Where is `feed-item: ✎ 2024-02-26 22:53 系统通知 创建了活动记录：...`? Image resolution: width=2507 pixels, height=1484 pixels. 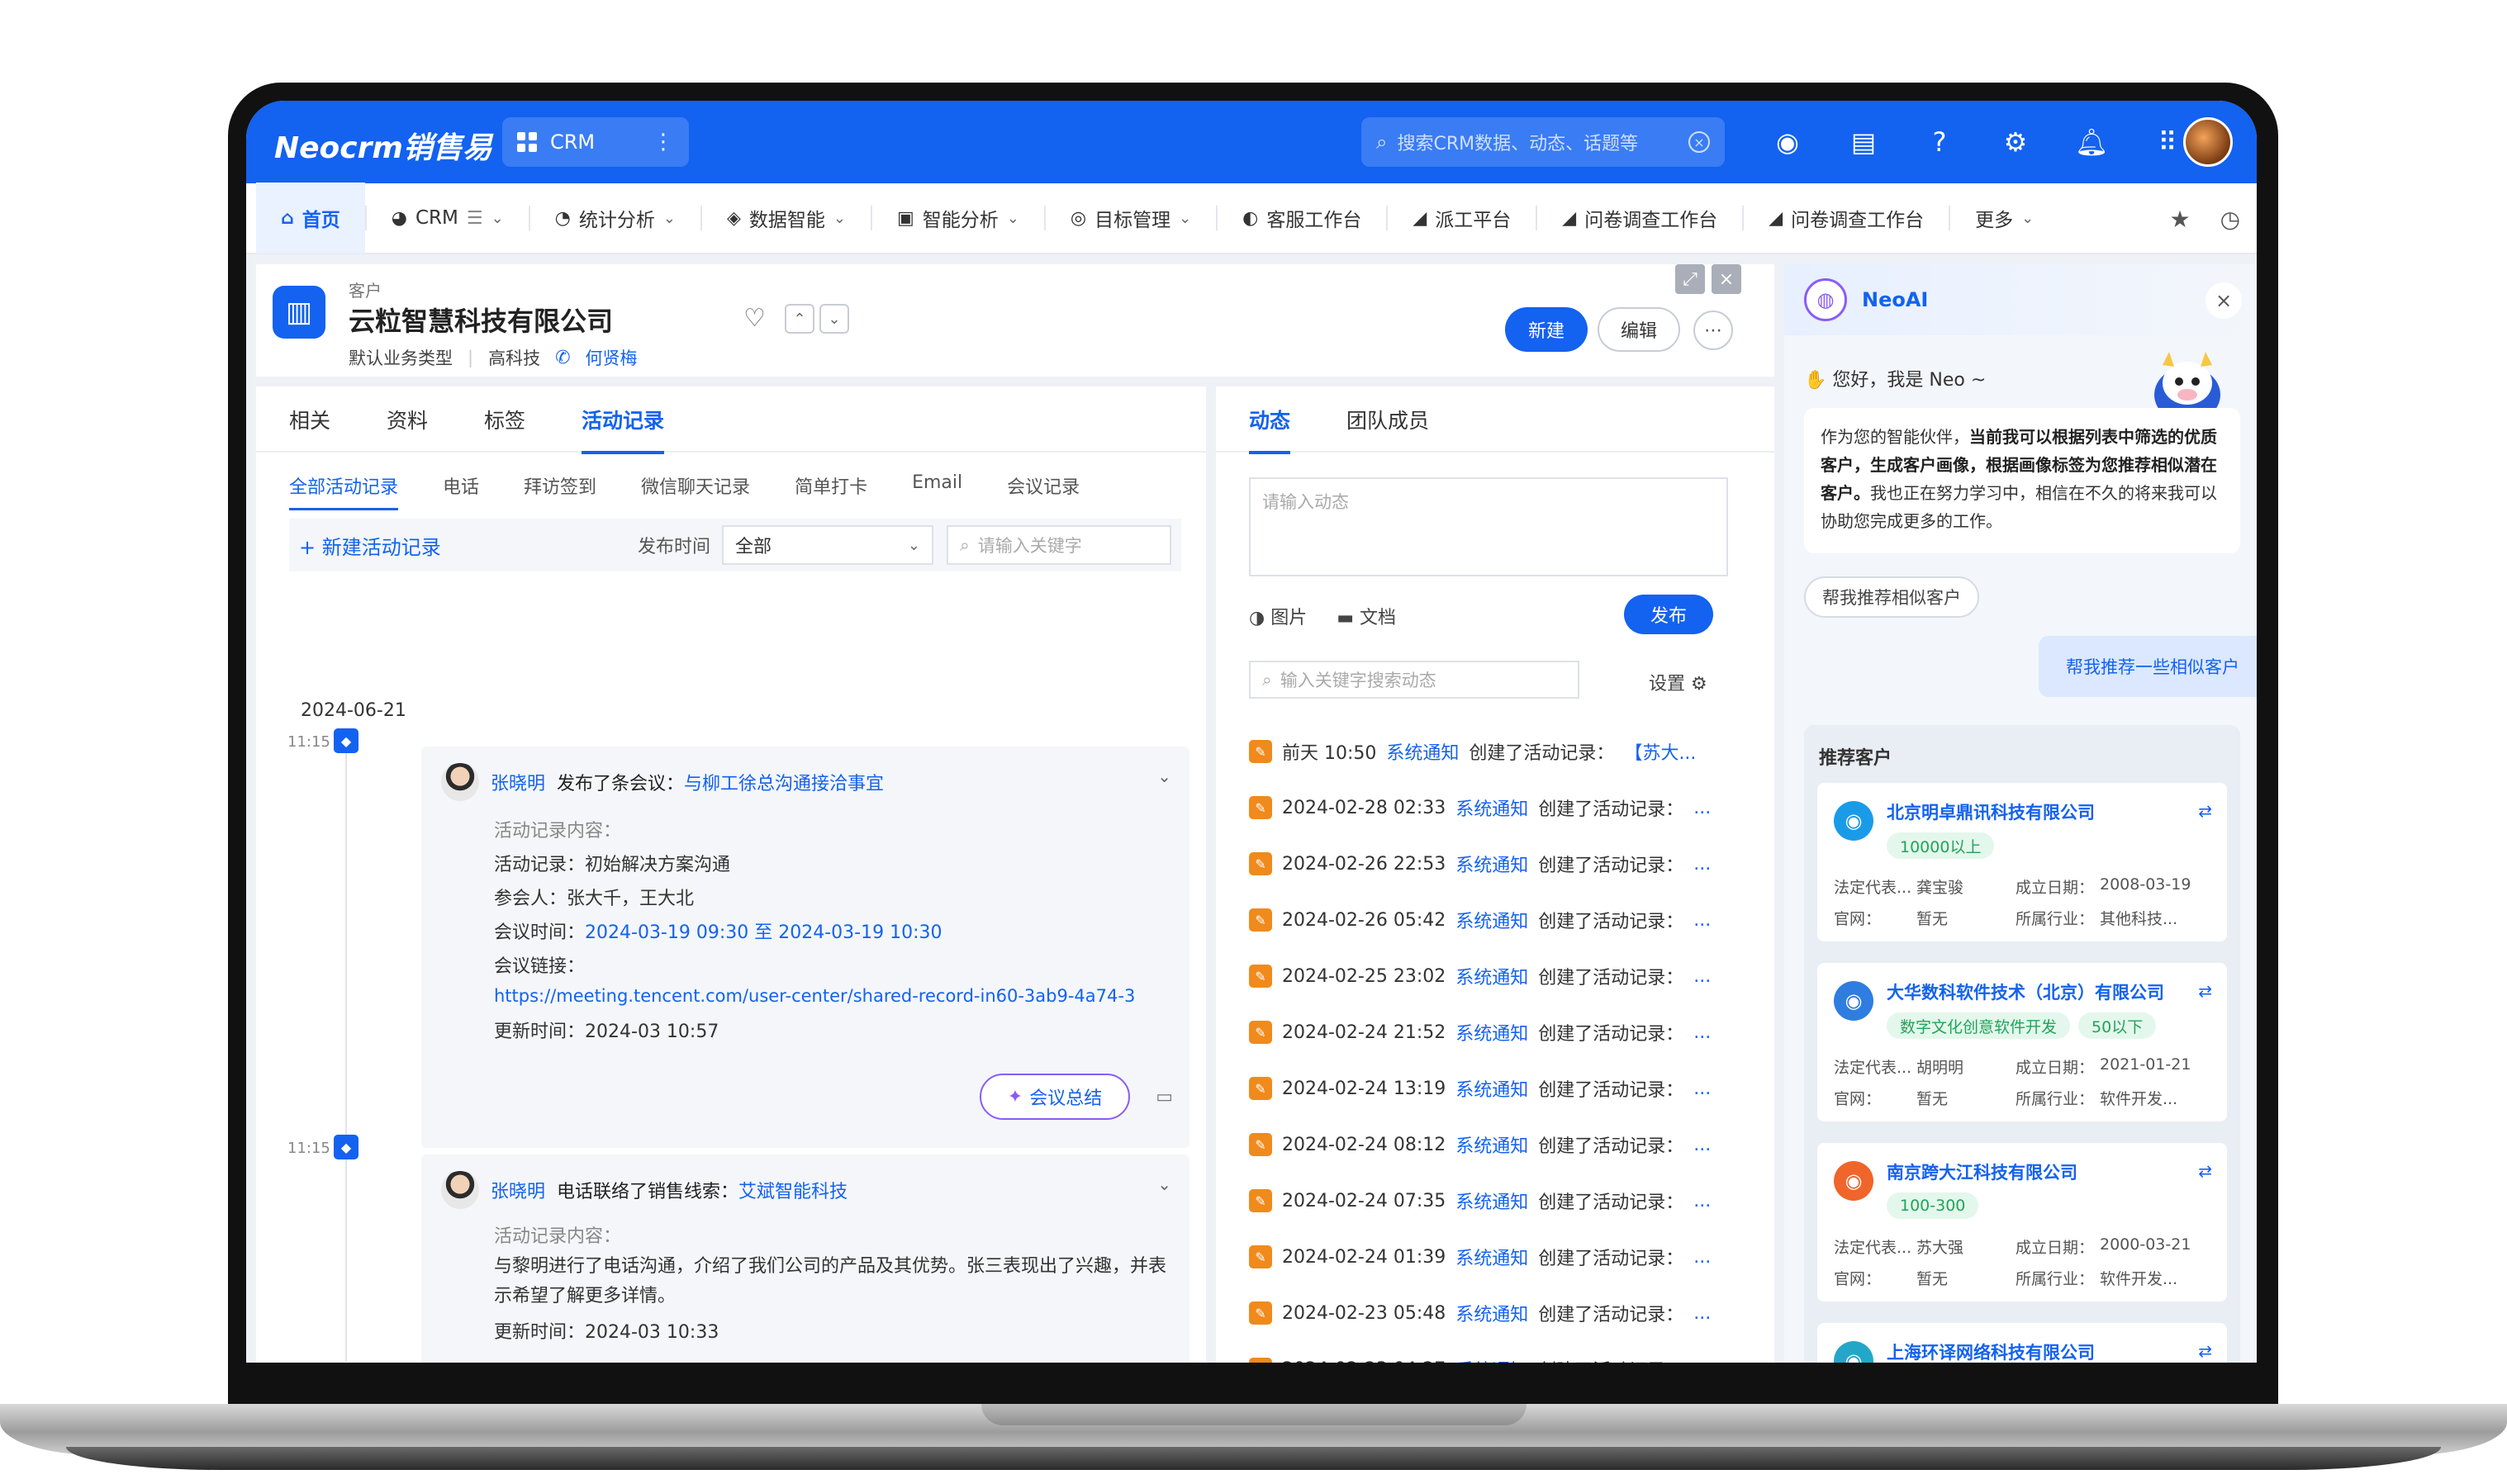 feed-item: ✎ 2024-02-26 22:53 系统通知 创建了活动记录：... is located at coordinates (1505, 864).